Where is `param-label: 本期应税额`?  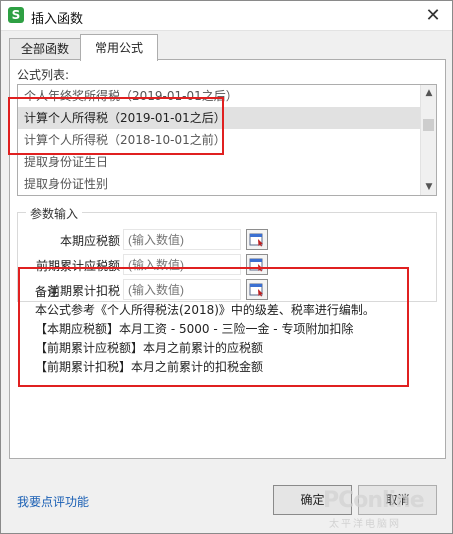
param-label: 本期应税额 is located at coordinates (89, 241).